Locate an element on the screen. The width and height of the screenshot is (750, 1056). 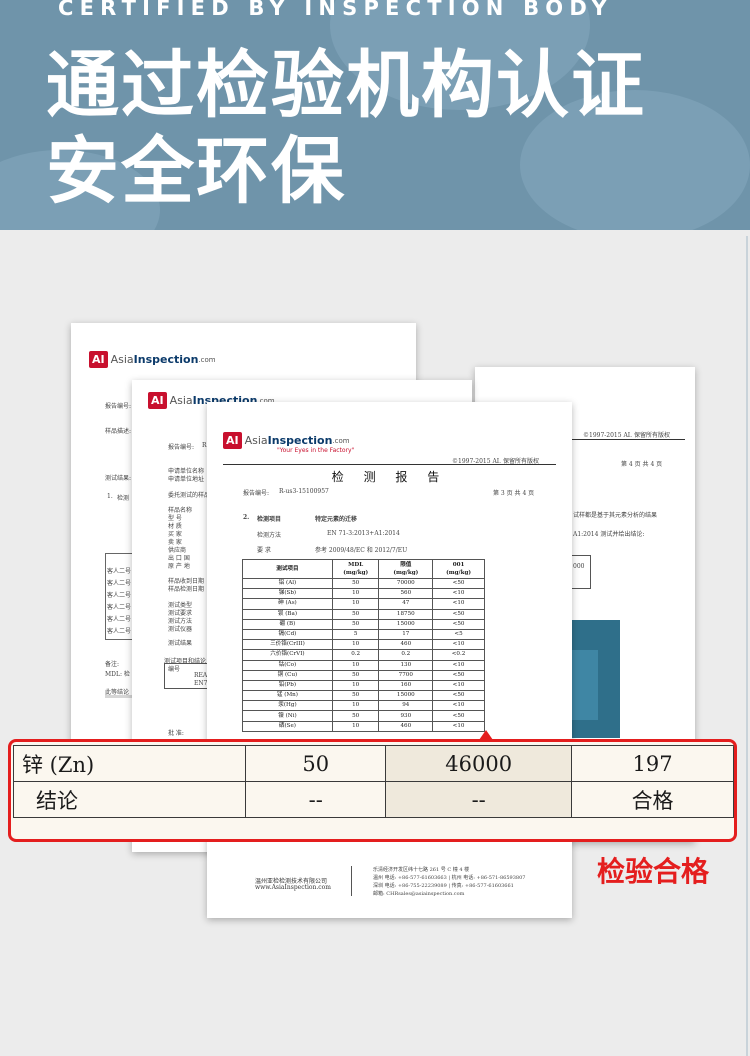
zoomed-result-table: 锌 (Zn) 50 46000 197 结论 -- -- 合格 is located at coordinates (373, 781).